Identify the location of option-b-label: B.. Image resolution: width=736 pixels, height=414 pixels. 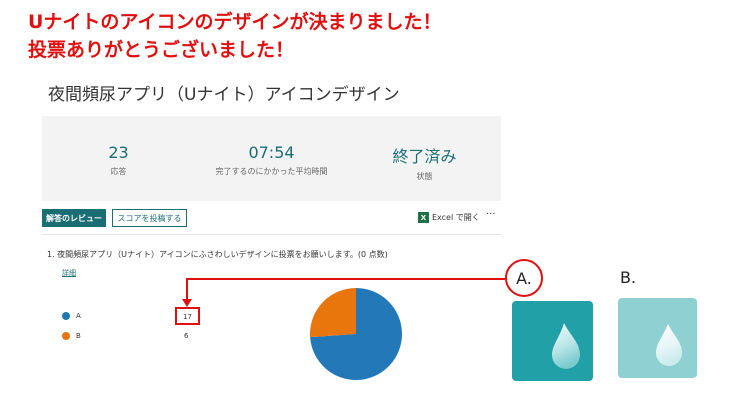
(628, 277).